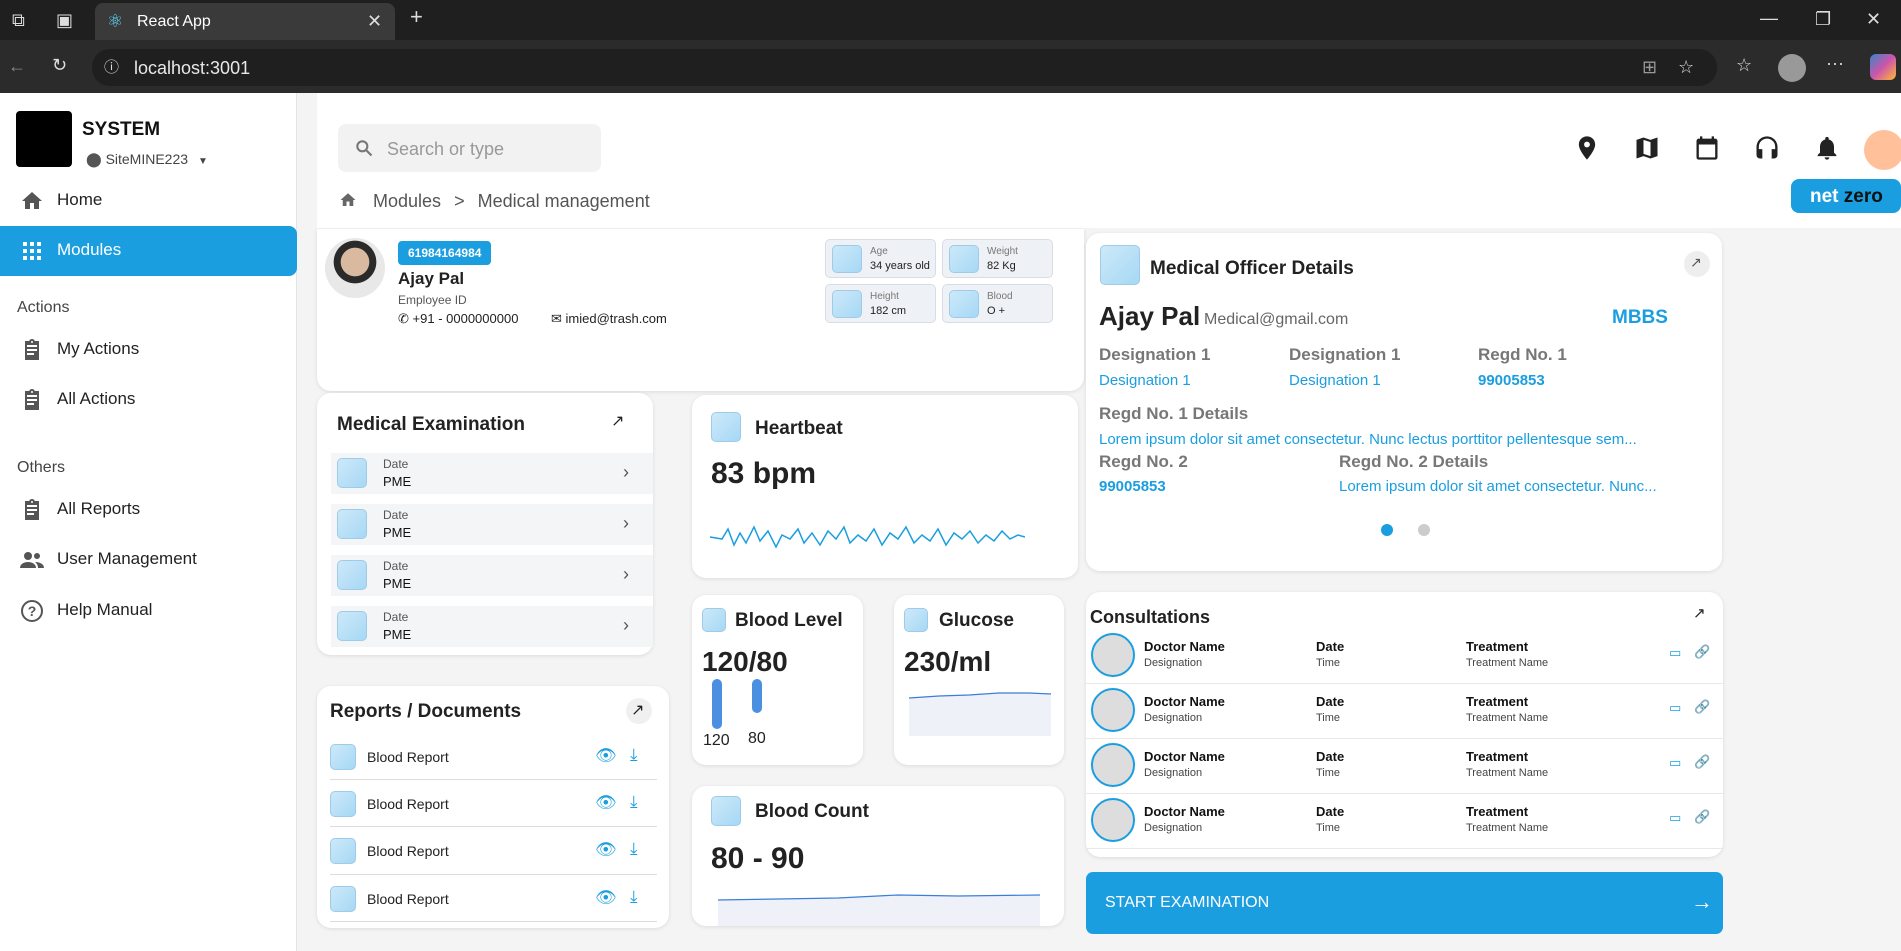 The height and width of the screenshot is (951, 1901). Describe the element at coordinates (64, 20) in the screenshot. I see `tab-actions-icon: ▣` at that location.